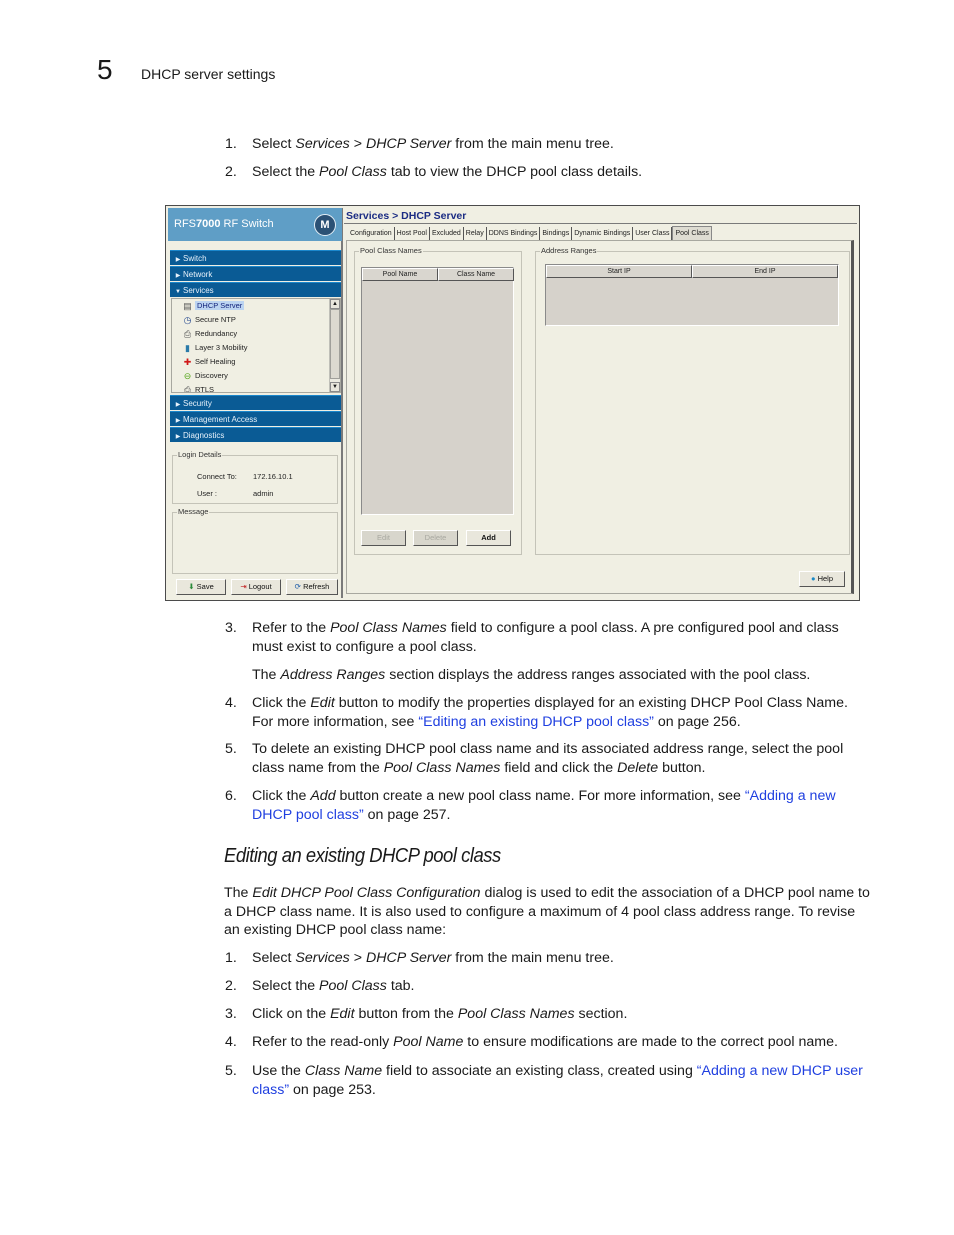 This screenshot has height=1235, width=954. What do you see at coordinates (201, 587) in the screenshot?
I see `save-button: ⬇ Save` at bounding box center [201, 587].